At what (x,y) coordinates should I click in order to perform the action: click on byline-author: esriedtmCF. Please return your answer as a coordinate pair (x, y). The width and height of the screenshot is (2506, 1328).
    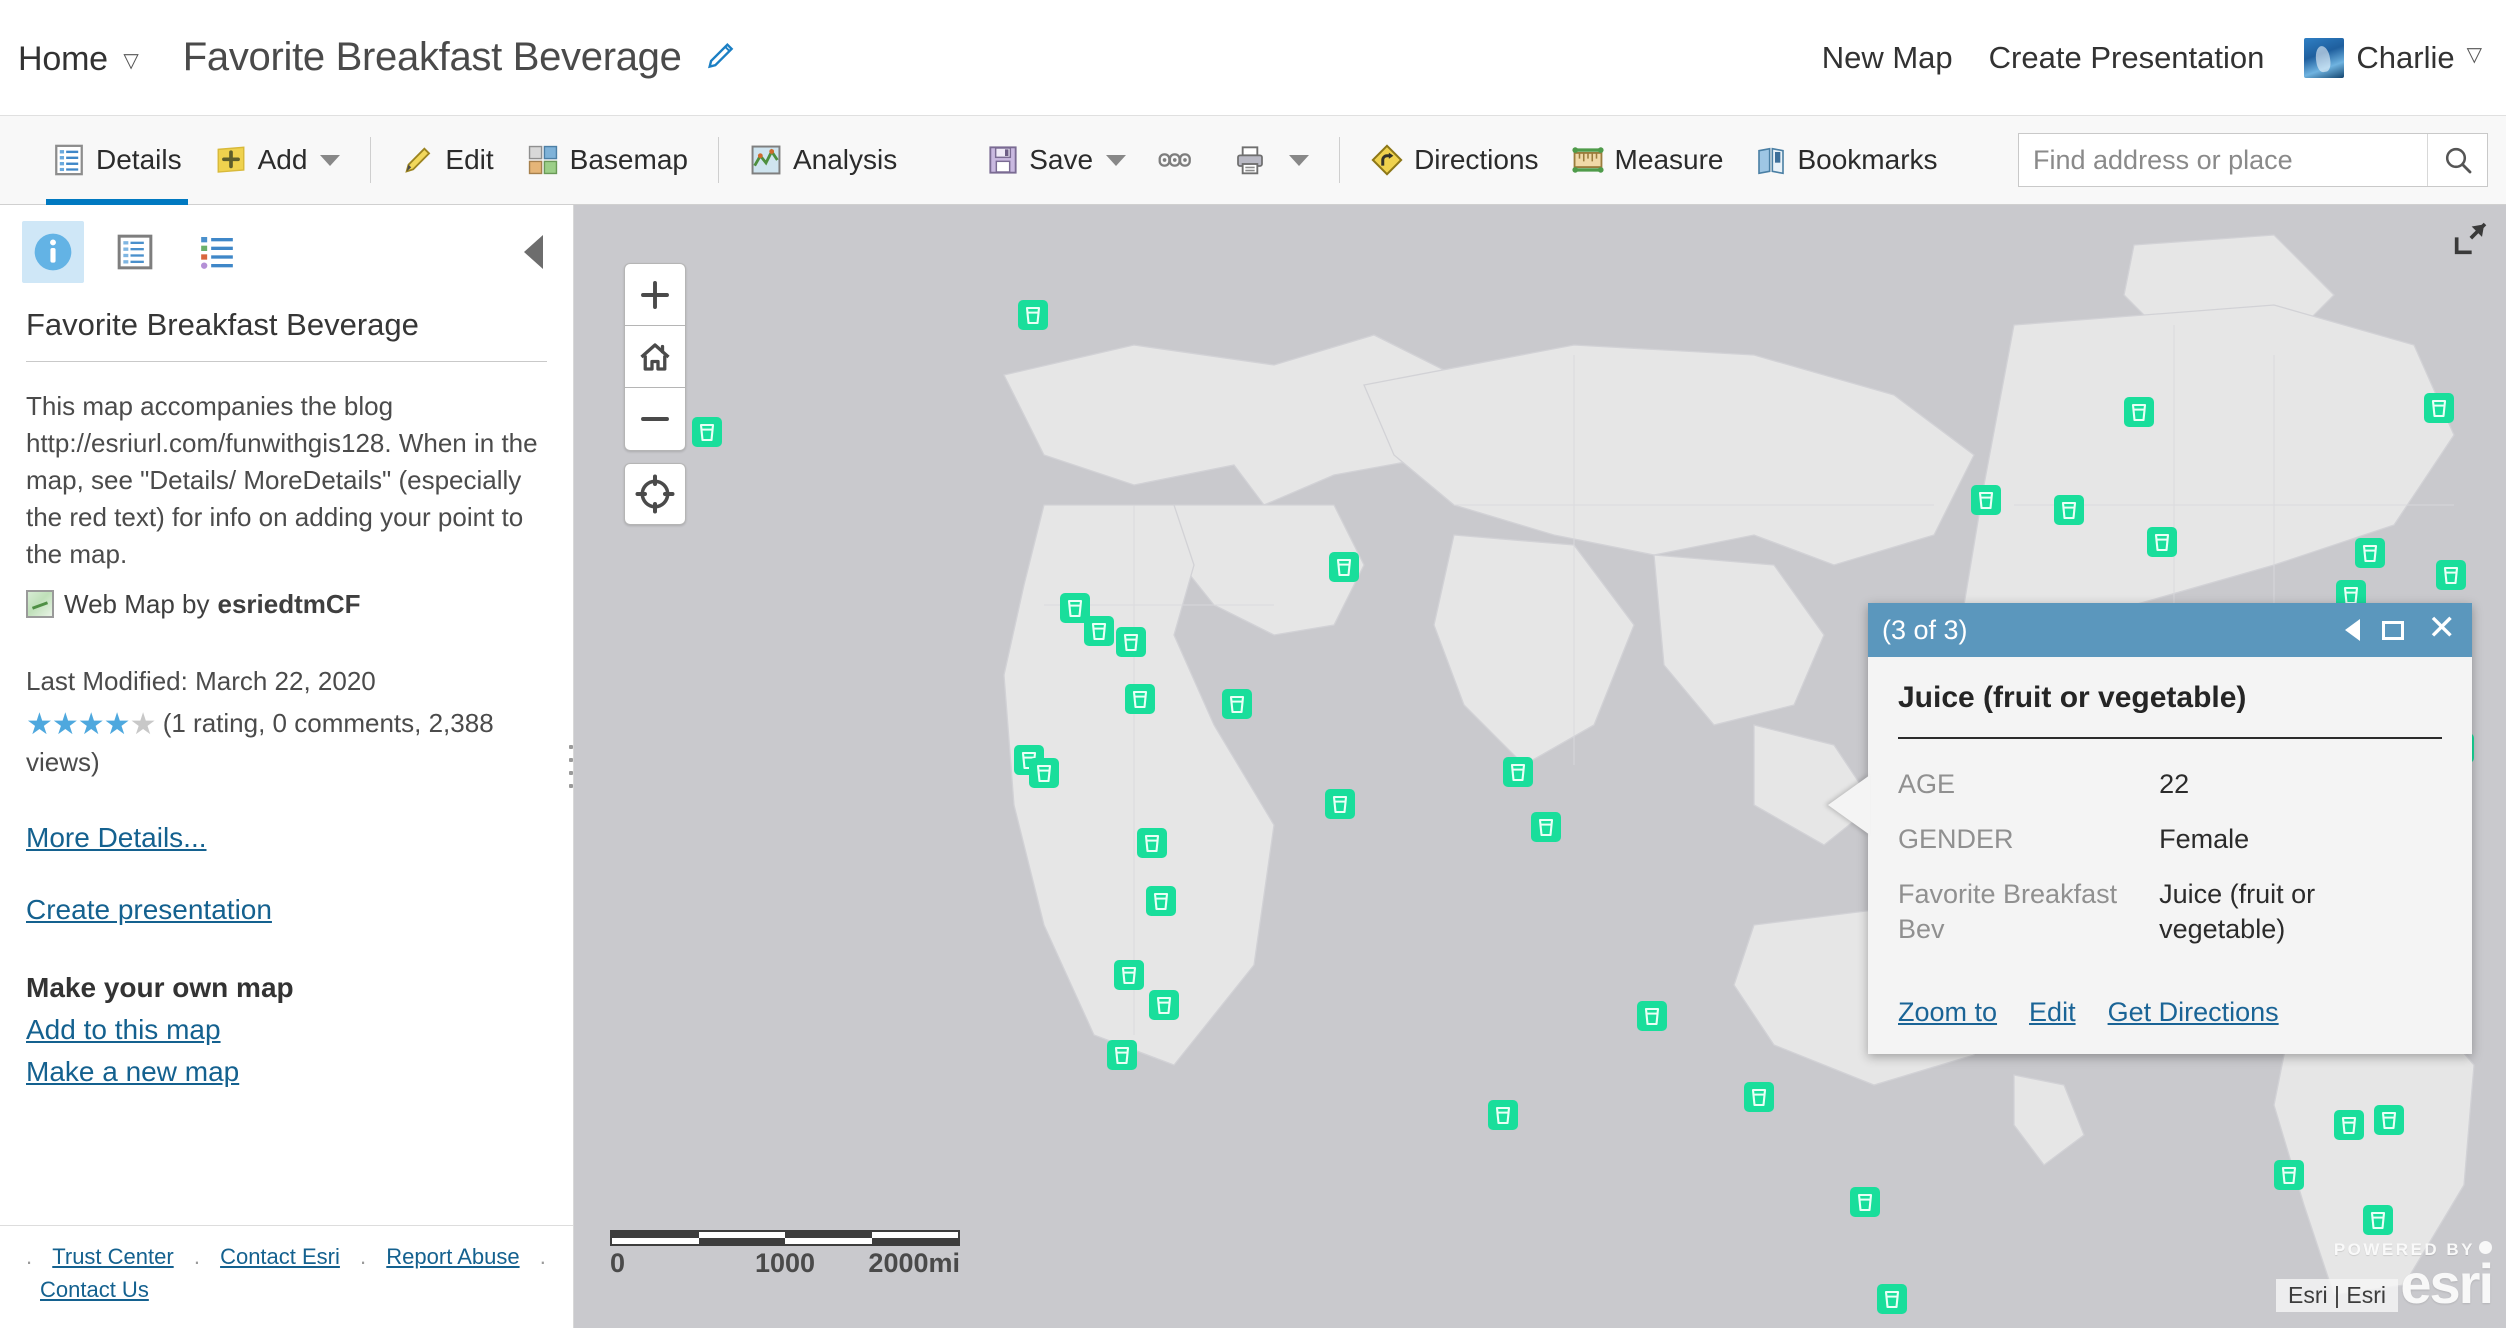
    Looking at the image, I should click on (288, 604).